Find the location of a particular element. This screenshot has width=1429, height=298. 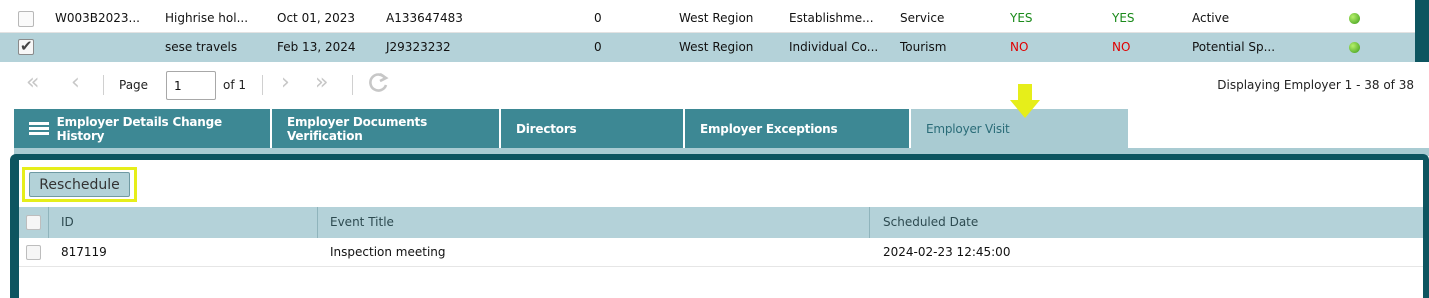

sector: Service is located at coordinates (922, 18).